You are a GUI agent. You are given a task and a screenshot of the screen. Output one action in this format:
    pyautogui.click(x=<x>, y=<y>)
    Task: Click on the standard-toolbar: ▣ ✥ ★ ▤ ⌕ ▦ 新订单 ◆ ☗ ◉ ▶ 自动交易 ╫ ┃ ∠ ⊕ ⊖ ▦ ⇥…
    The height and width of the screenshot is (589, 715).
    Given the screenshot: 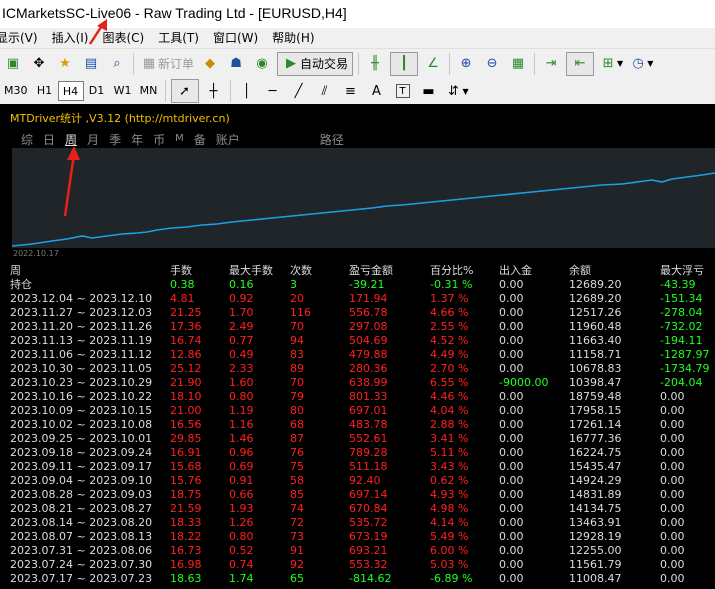 What is the action you would take?
    pyautogui.click(x=357, y=63)
    